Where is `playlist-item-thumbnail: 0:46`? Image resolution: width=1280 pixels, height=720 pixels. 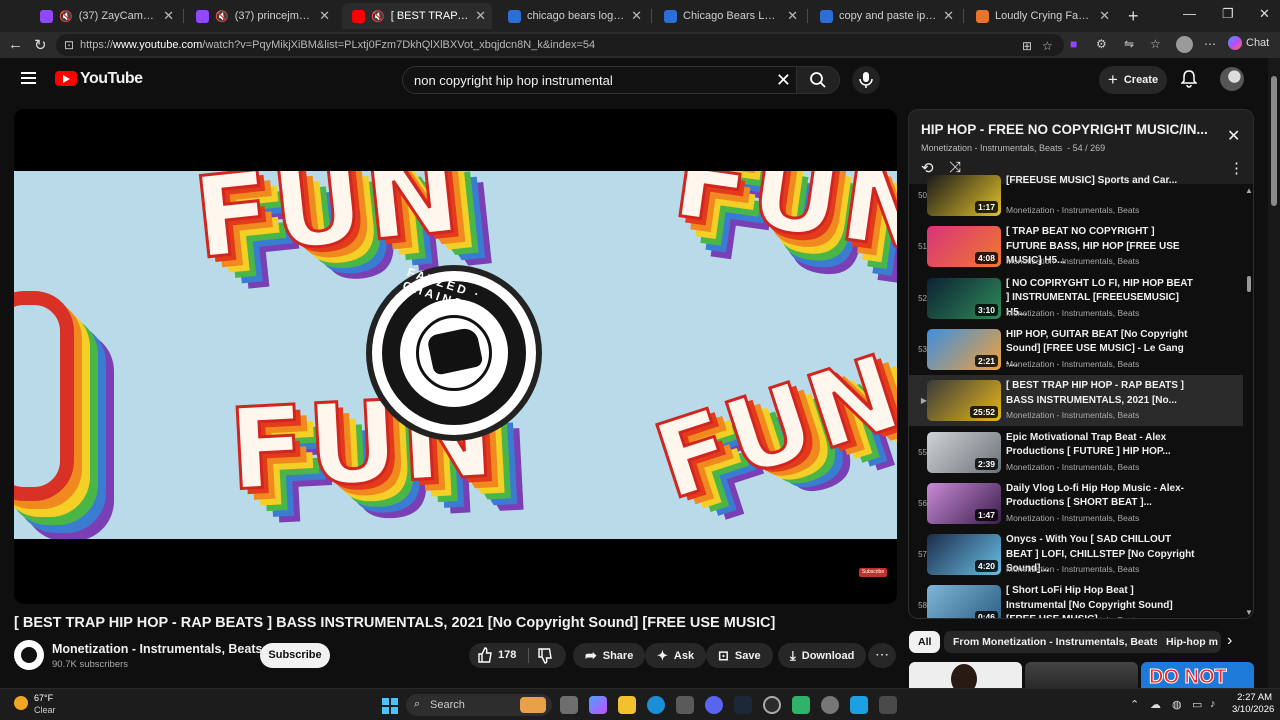
playlist-item-thumbnail: 0:46 is located at coordinates (964, 601).